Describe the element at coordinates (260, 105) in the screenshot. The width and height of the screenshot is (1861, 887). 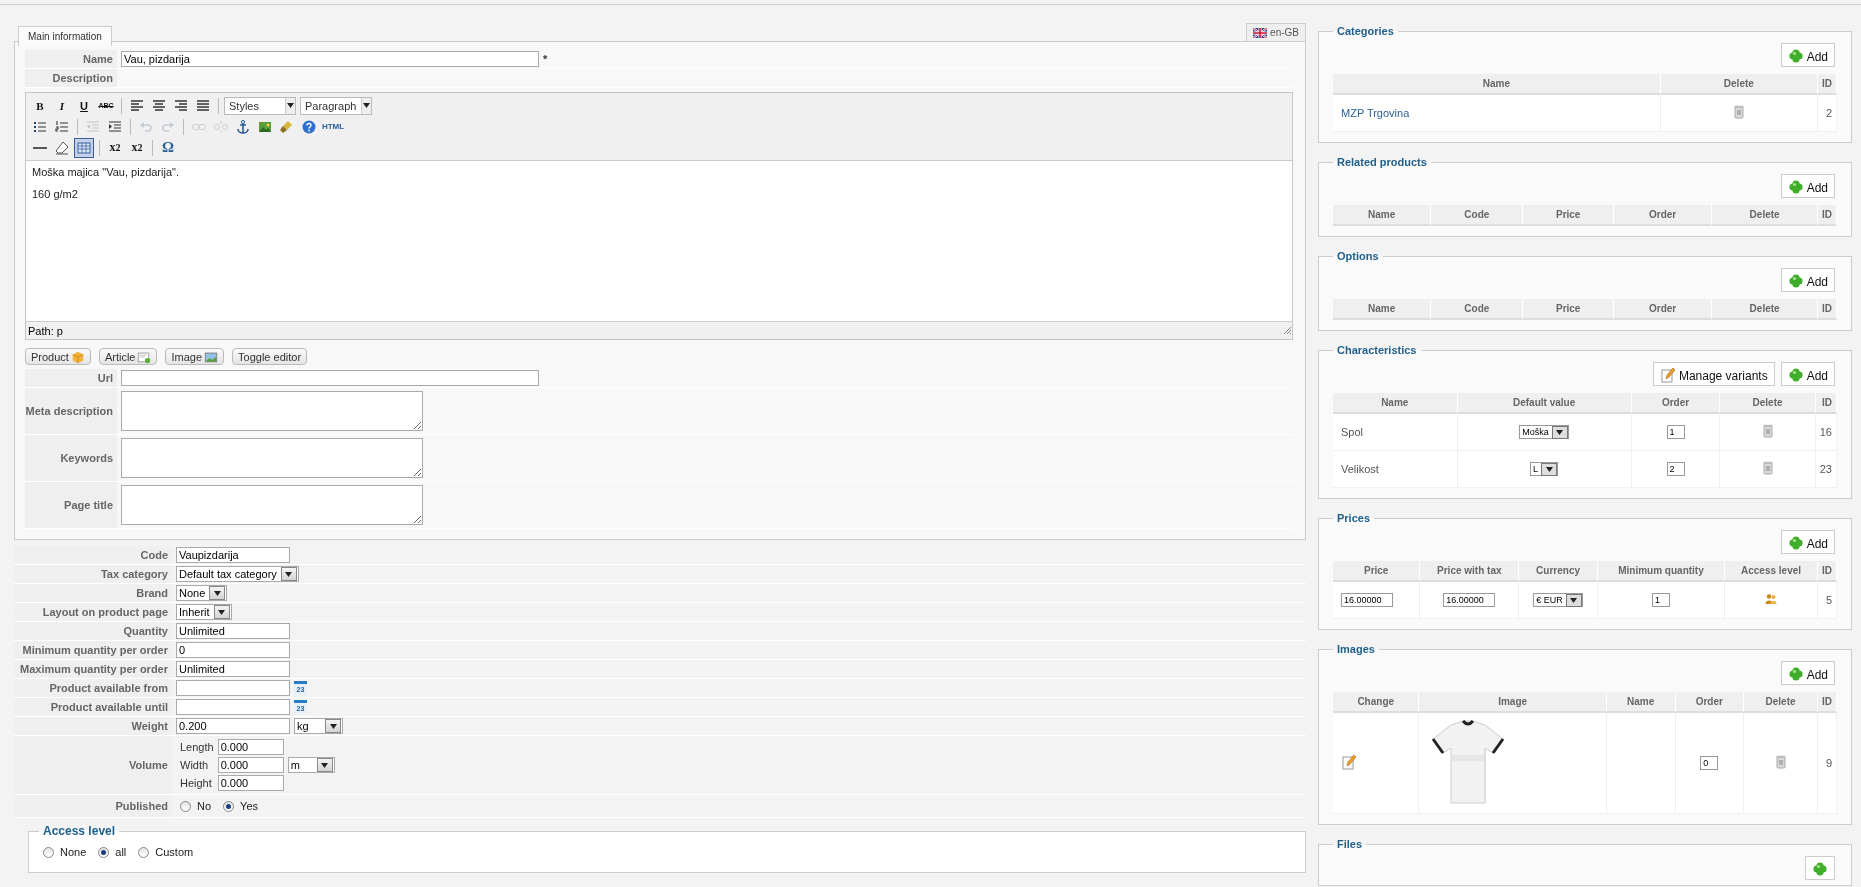
I see `style-dropdown: Styles` at that location.